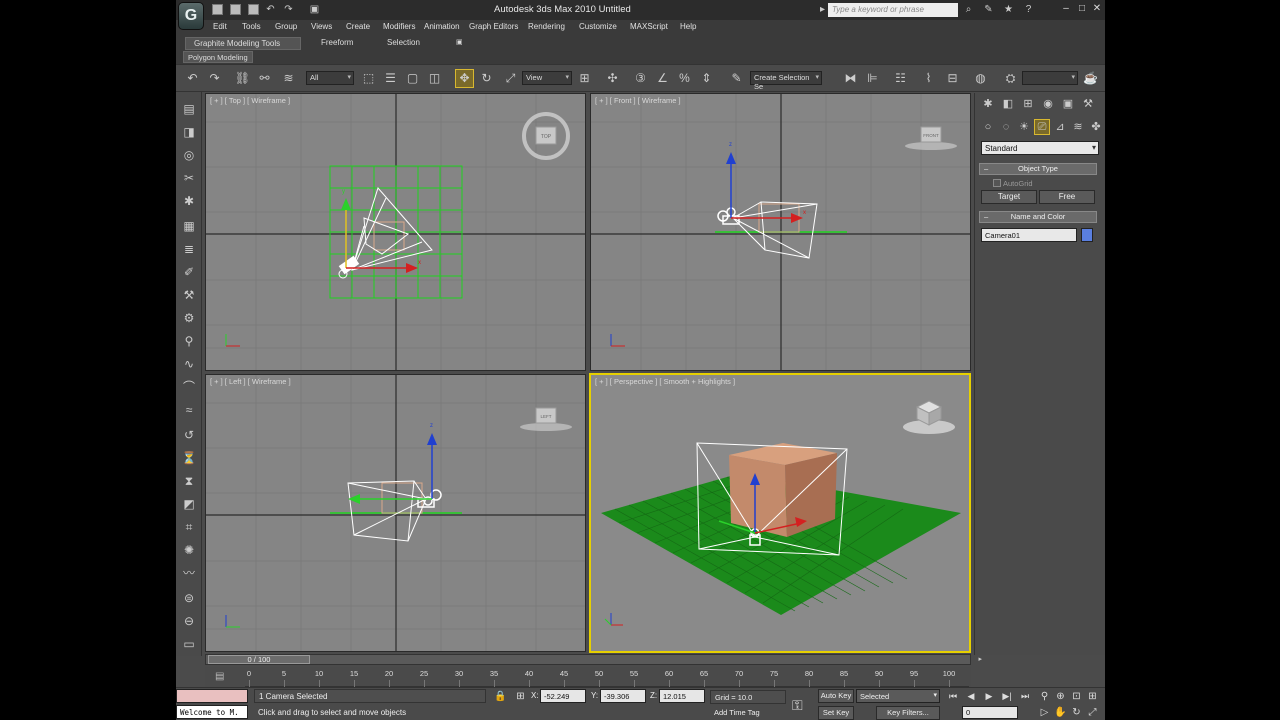 The width and height of the screenshot is (1280, 720). I want to click on zoom-extents-all-icon: ⊞, so click(1092, 696).